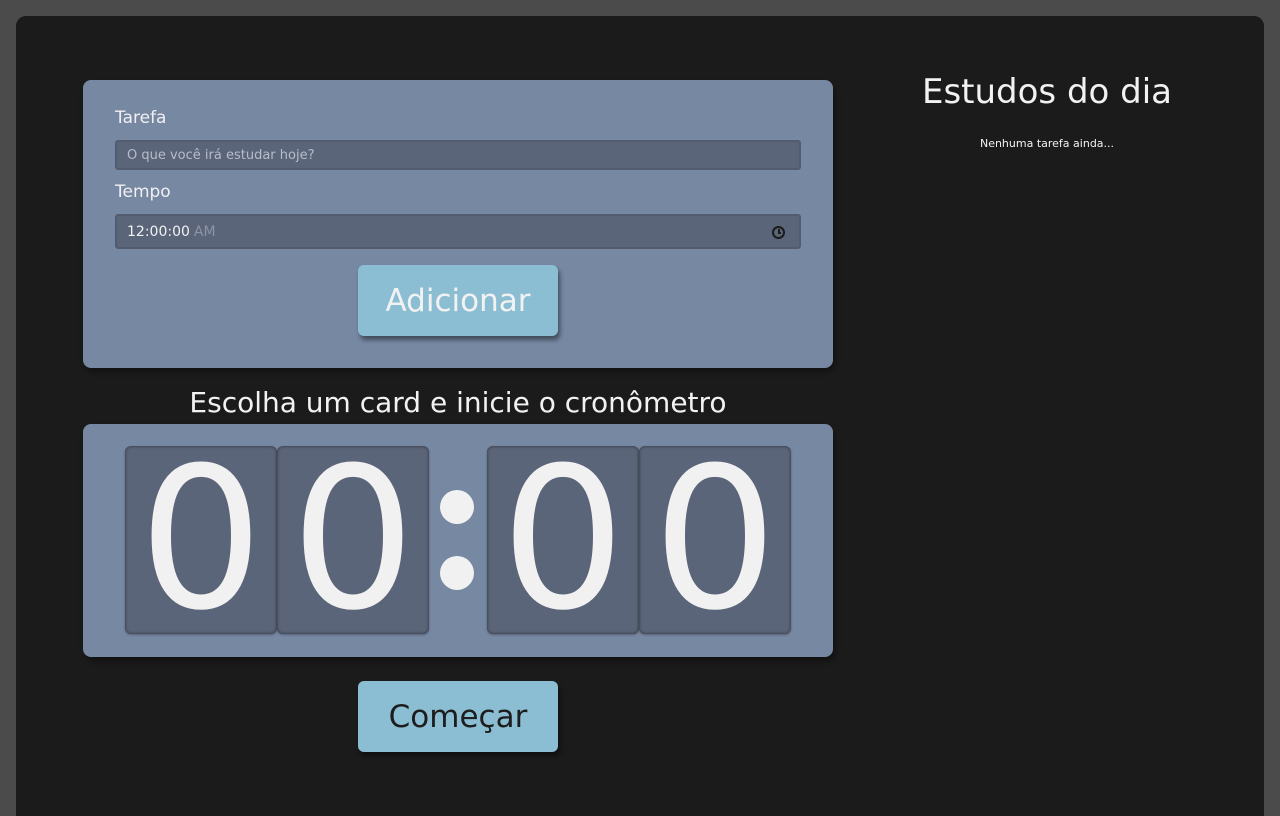 The height and width of the screenshot is (816, 1280). I want to click on timer-digit-seconds-ones: 0, so click(715, 540).